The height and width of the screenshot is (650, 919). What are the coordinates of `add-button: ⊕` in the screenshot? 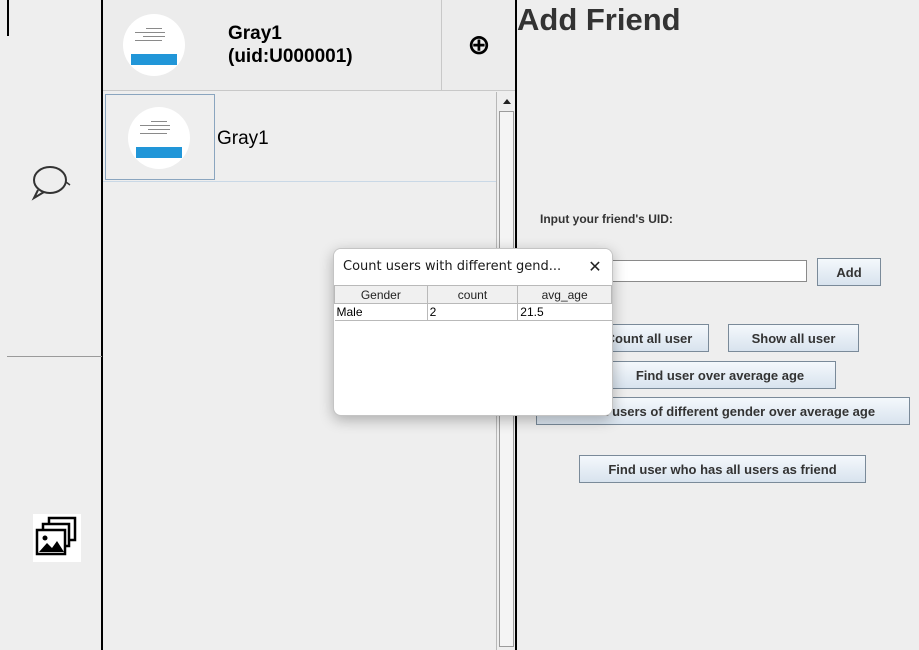 It's located at (478, 45).